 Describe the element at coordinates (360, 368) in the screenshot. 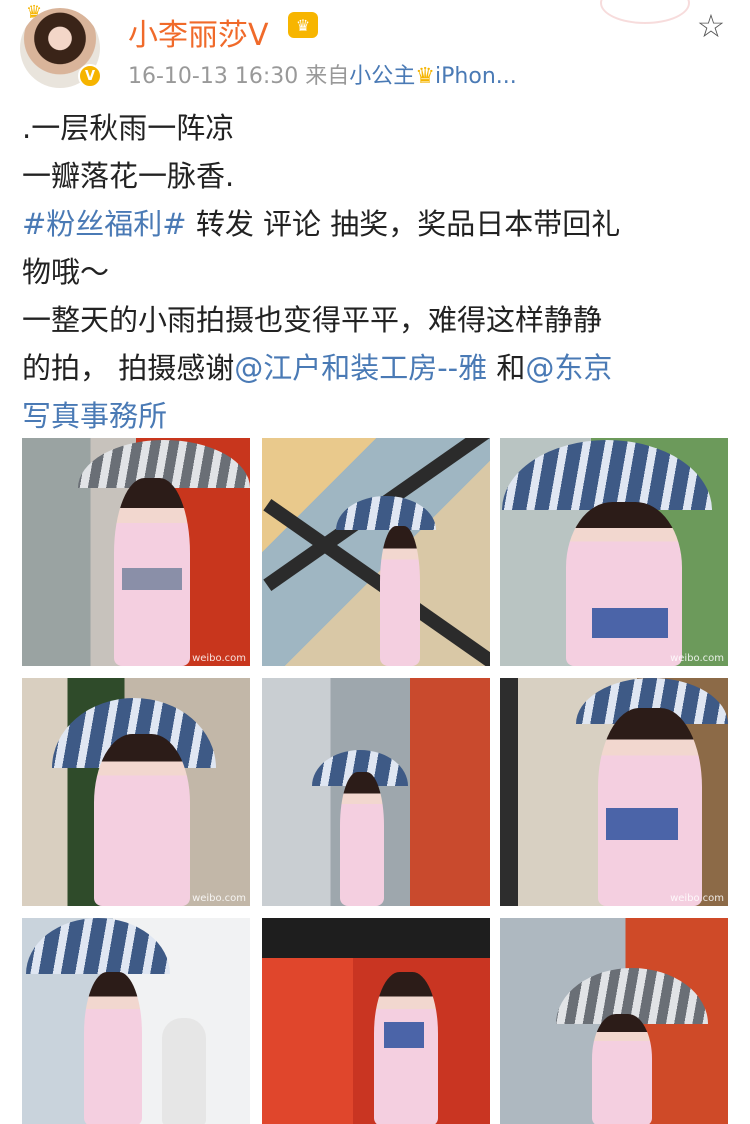

I see `mention-edo-link: @江户和装工房--雅` at that location.